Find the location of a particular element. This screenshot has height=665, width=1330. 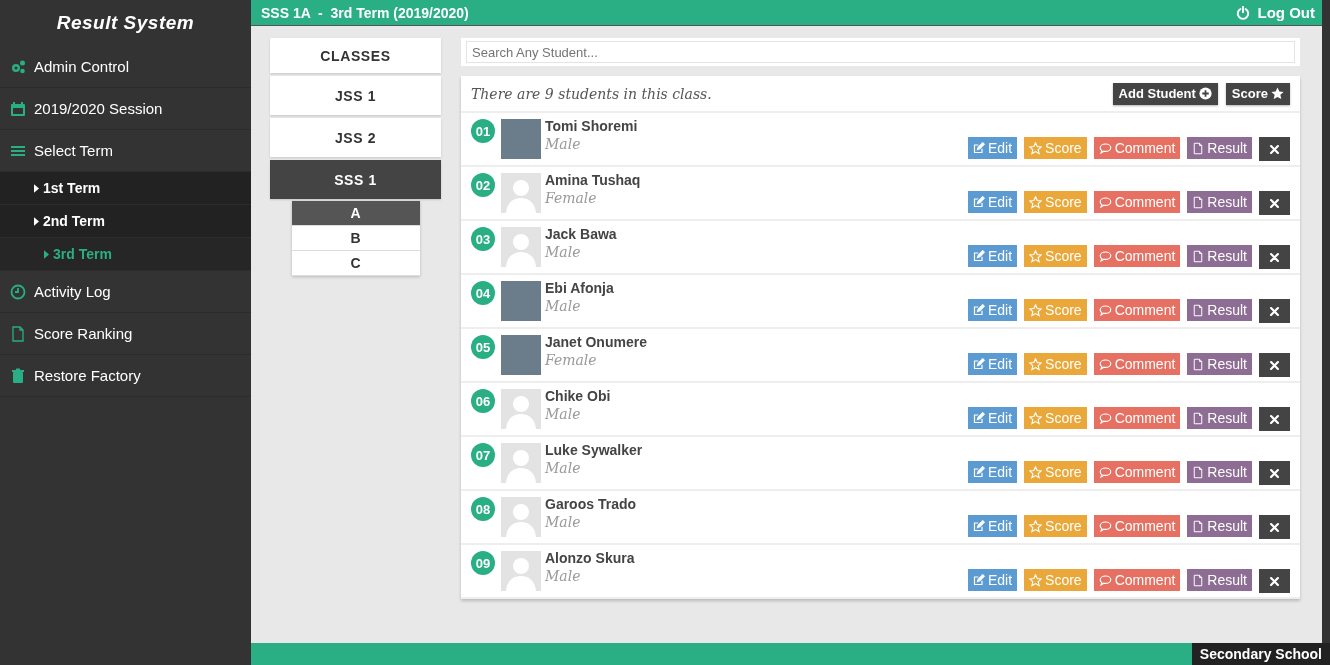

school-label: Secondary School is located at coordinates (1260, 654).